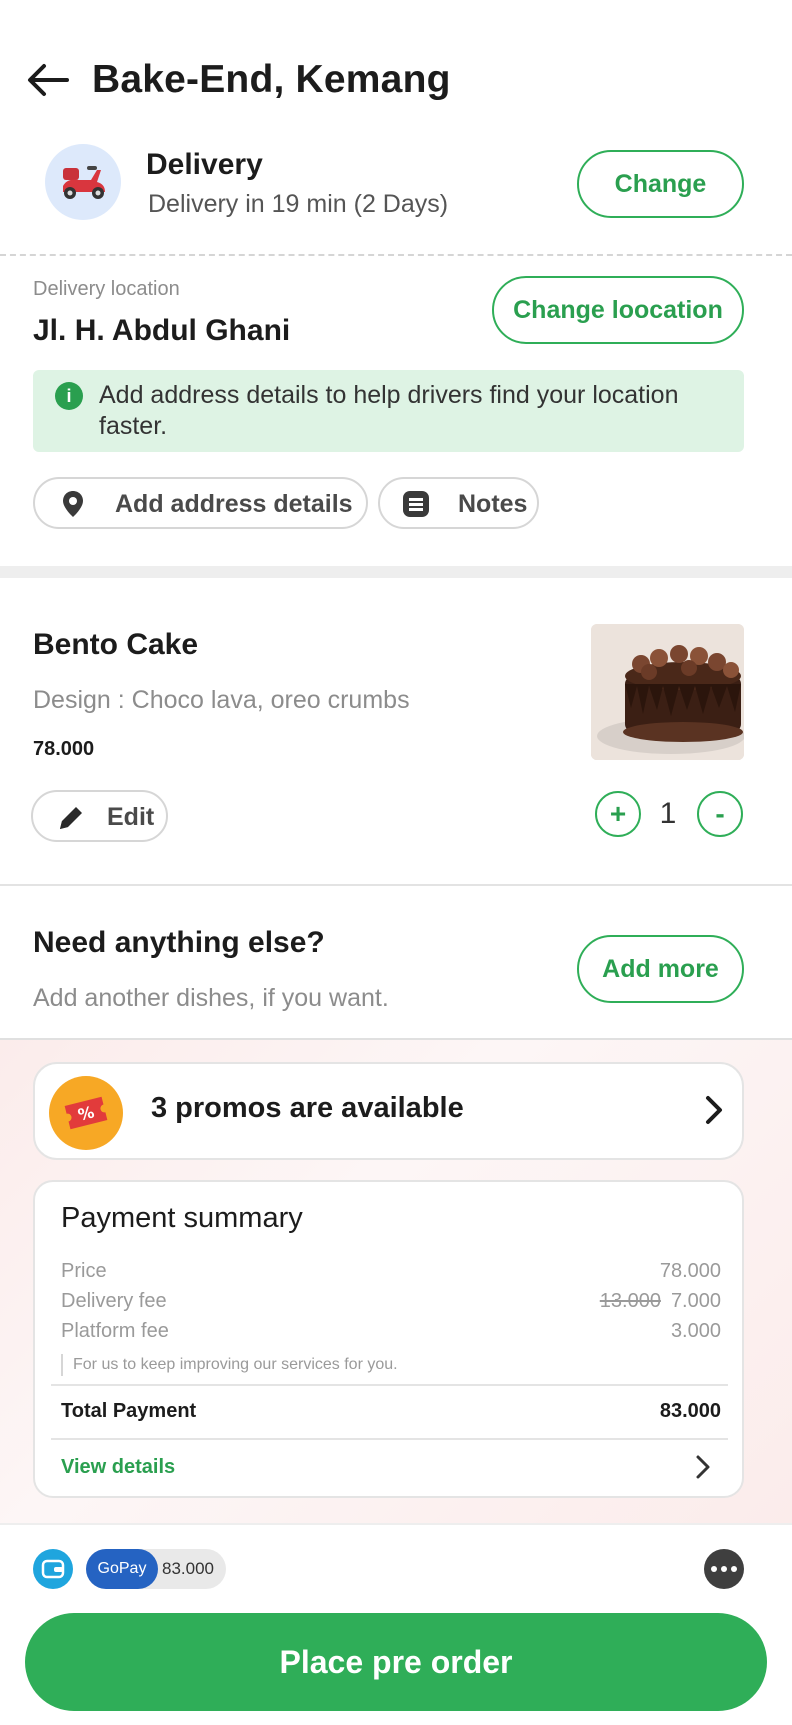 The width and height of the screenshot is (792, 1725). I want to click on item-price: 78.000, so click(64, 749).